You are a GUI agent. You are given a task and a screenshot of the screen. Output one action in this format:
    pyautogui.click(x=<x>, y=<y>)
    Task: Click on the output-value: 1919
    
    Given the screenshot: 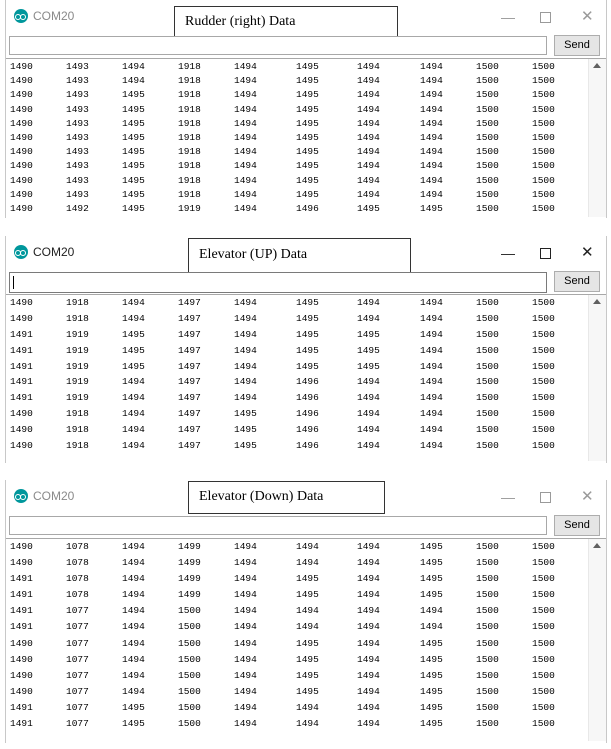 What is the action you would take?
    pyautogui.click(x=77, y=334)
    